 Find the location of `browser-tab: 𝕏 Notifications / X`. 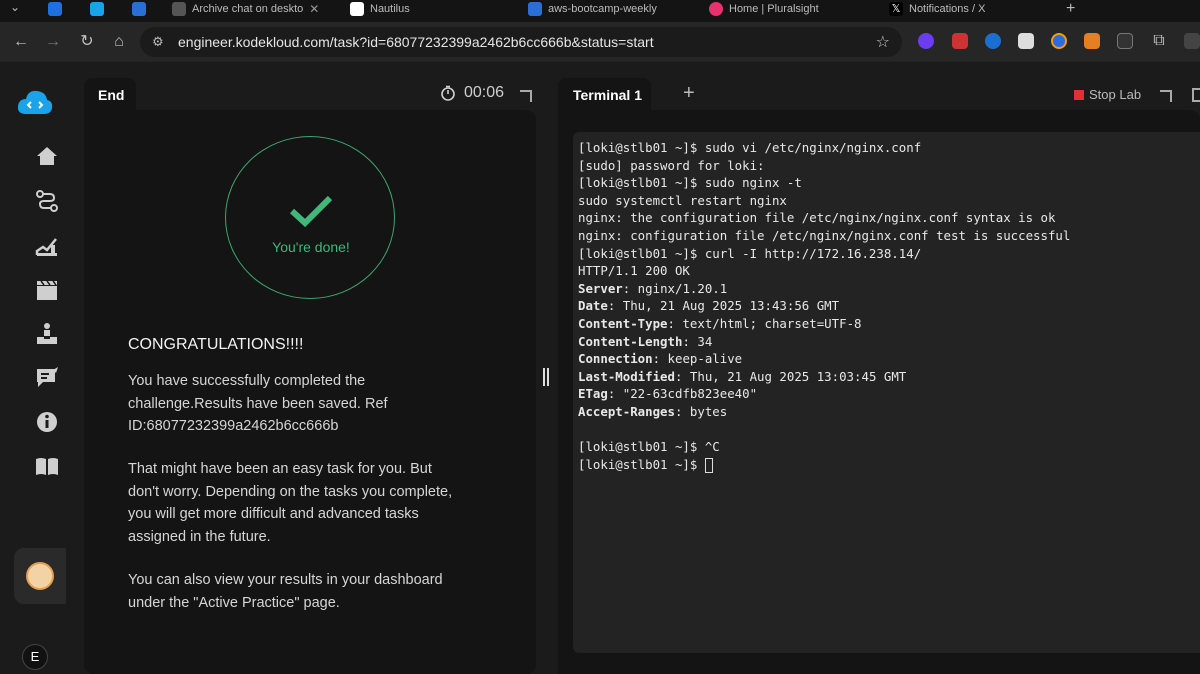

browser-tab: 𝕏 Notifications / X is located at coordinates (969, 9).